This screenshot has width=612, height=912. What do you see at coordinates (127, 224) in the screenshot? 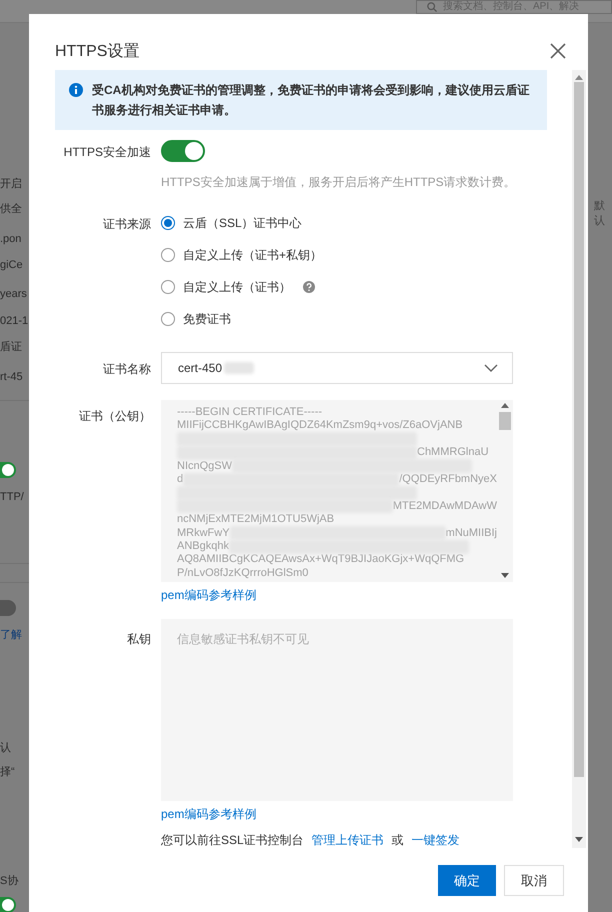
I see `field-label: 证书来源` at bounding box center [127, 224].